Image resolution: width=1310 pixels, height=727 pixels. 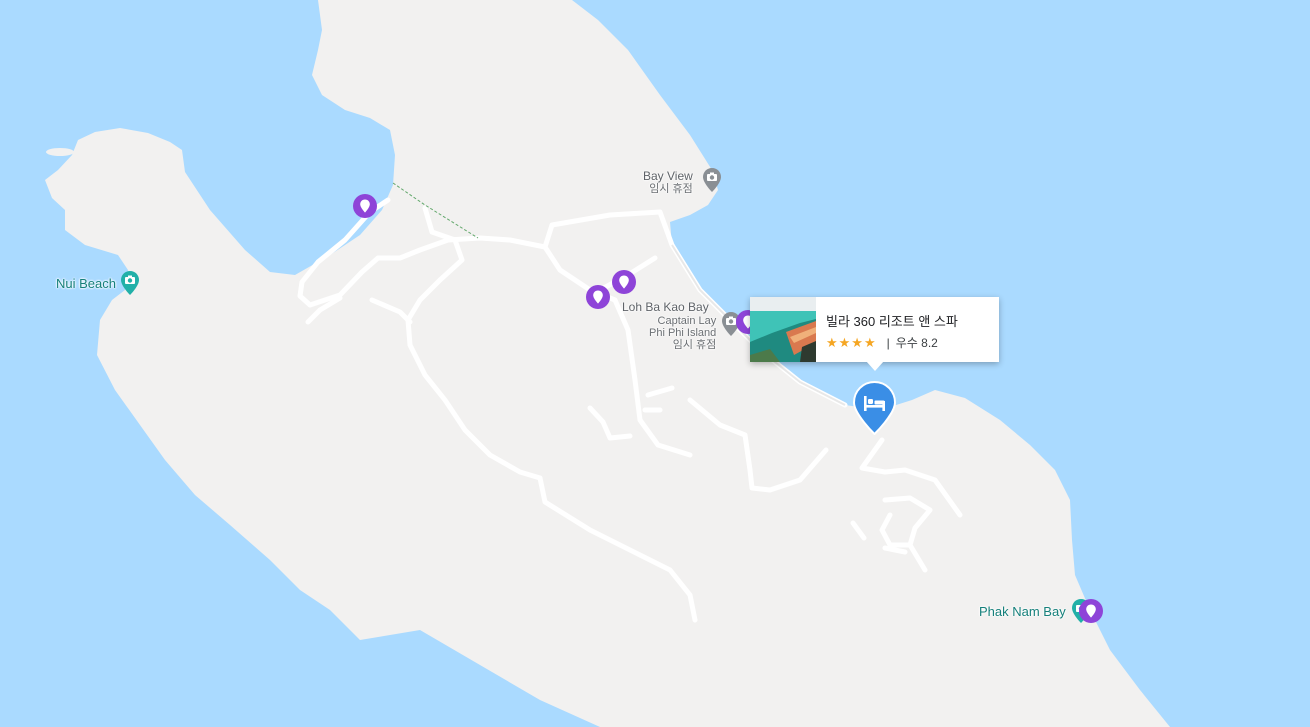 What do you see at coordinates (783, 329) in the screenshot?
I see `hotel-thumbnail` at bounding box center [783, 329].